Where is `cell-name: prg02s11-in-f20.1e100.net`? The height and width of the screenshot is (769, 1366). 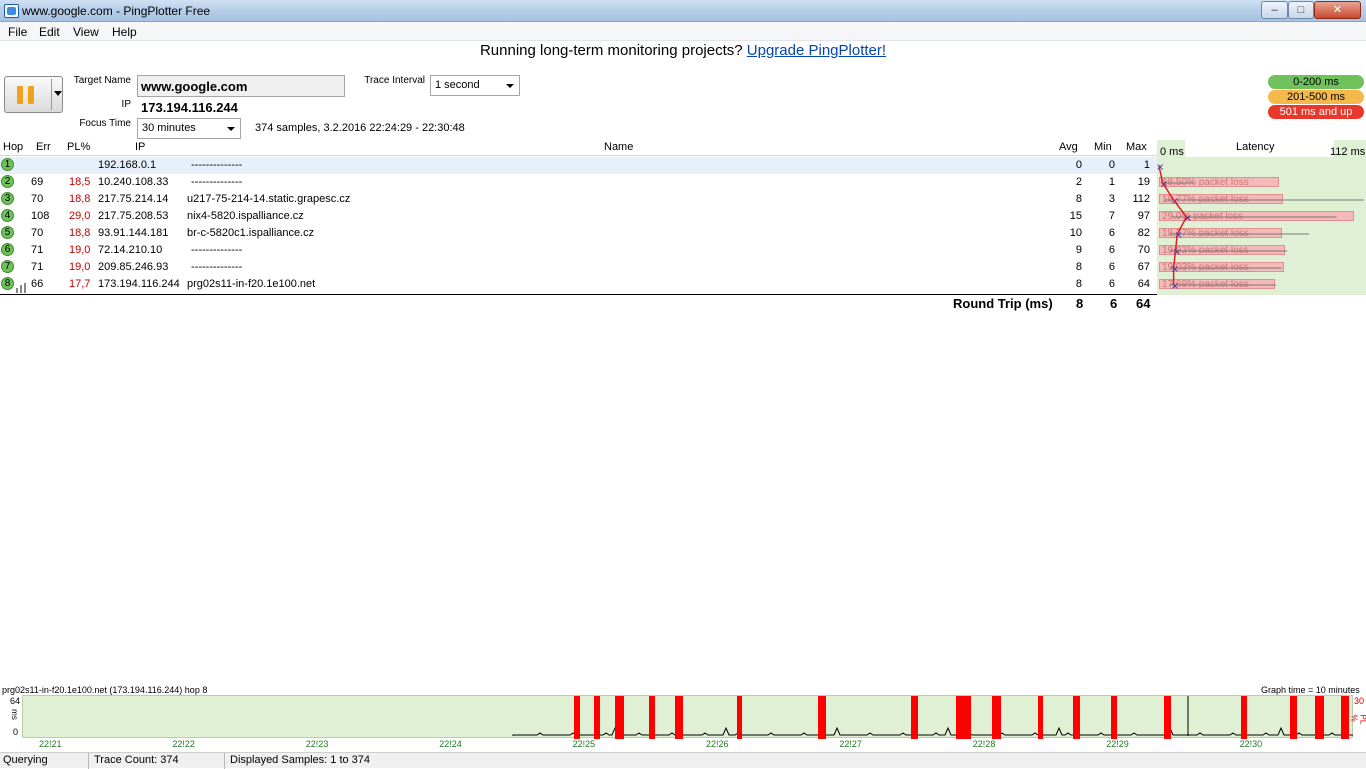
cell-name: prg02s11-in-f20.1e100.net is located at coordinates (251, 284).